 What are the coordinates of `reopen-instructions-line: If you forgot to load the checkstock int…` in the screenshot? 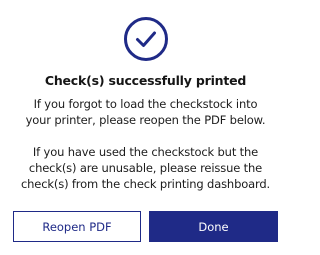 It's located at (145, 104).